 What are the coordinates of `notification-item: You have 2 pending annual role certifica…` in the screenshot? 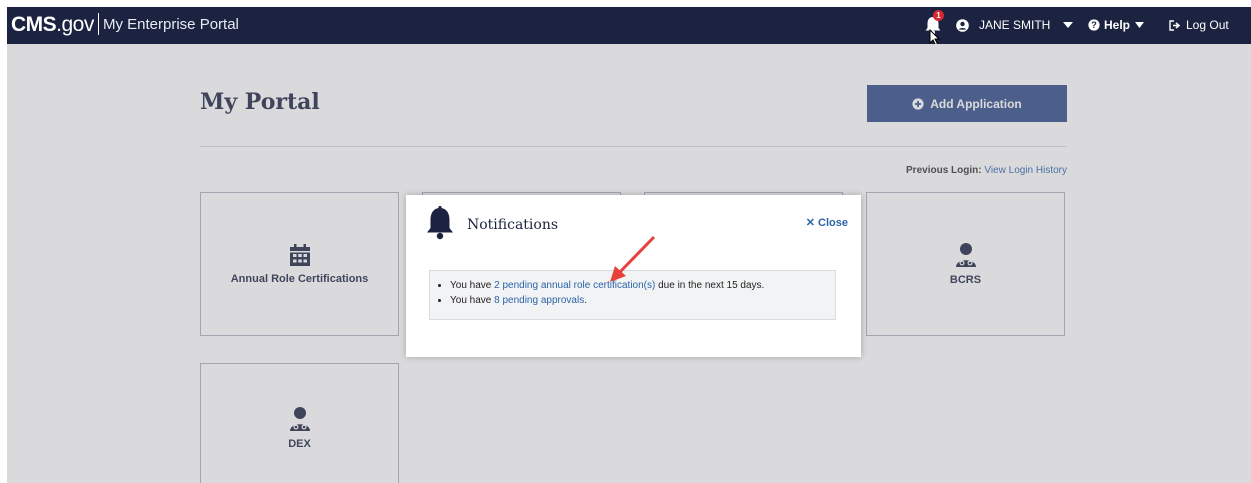 It's located at (642, 285).